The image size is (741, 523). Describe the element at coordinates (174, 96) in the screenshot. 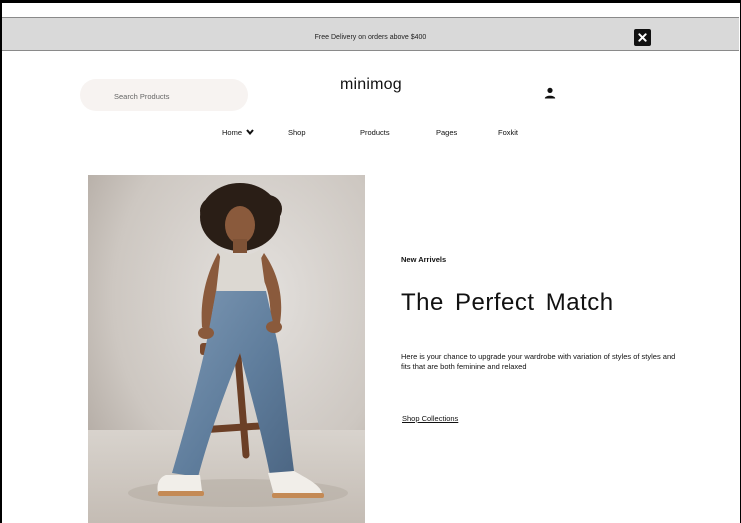

I see `search-input` at that location.